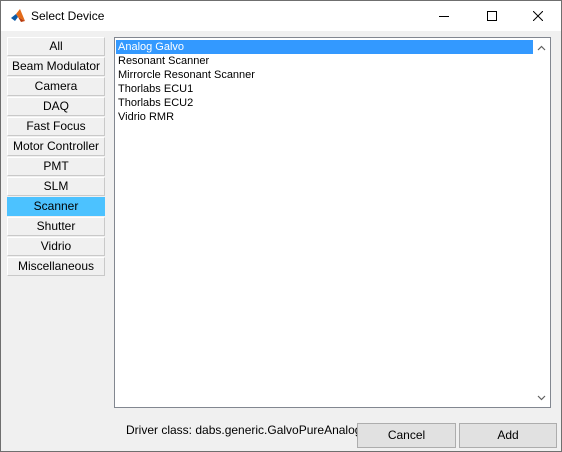 The width and height of the screenshot is (562, 452). I want to click on category-beam-modulator: Beam Modulator, so click(56, 66).